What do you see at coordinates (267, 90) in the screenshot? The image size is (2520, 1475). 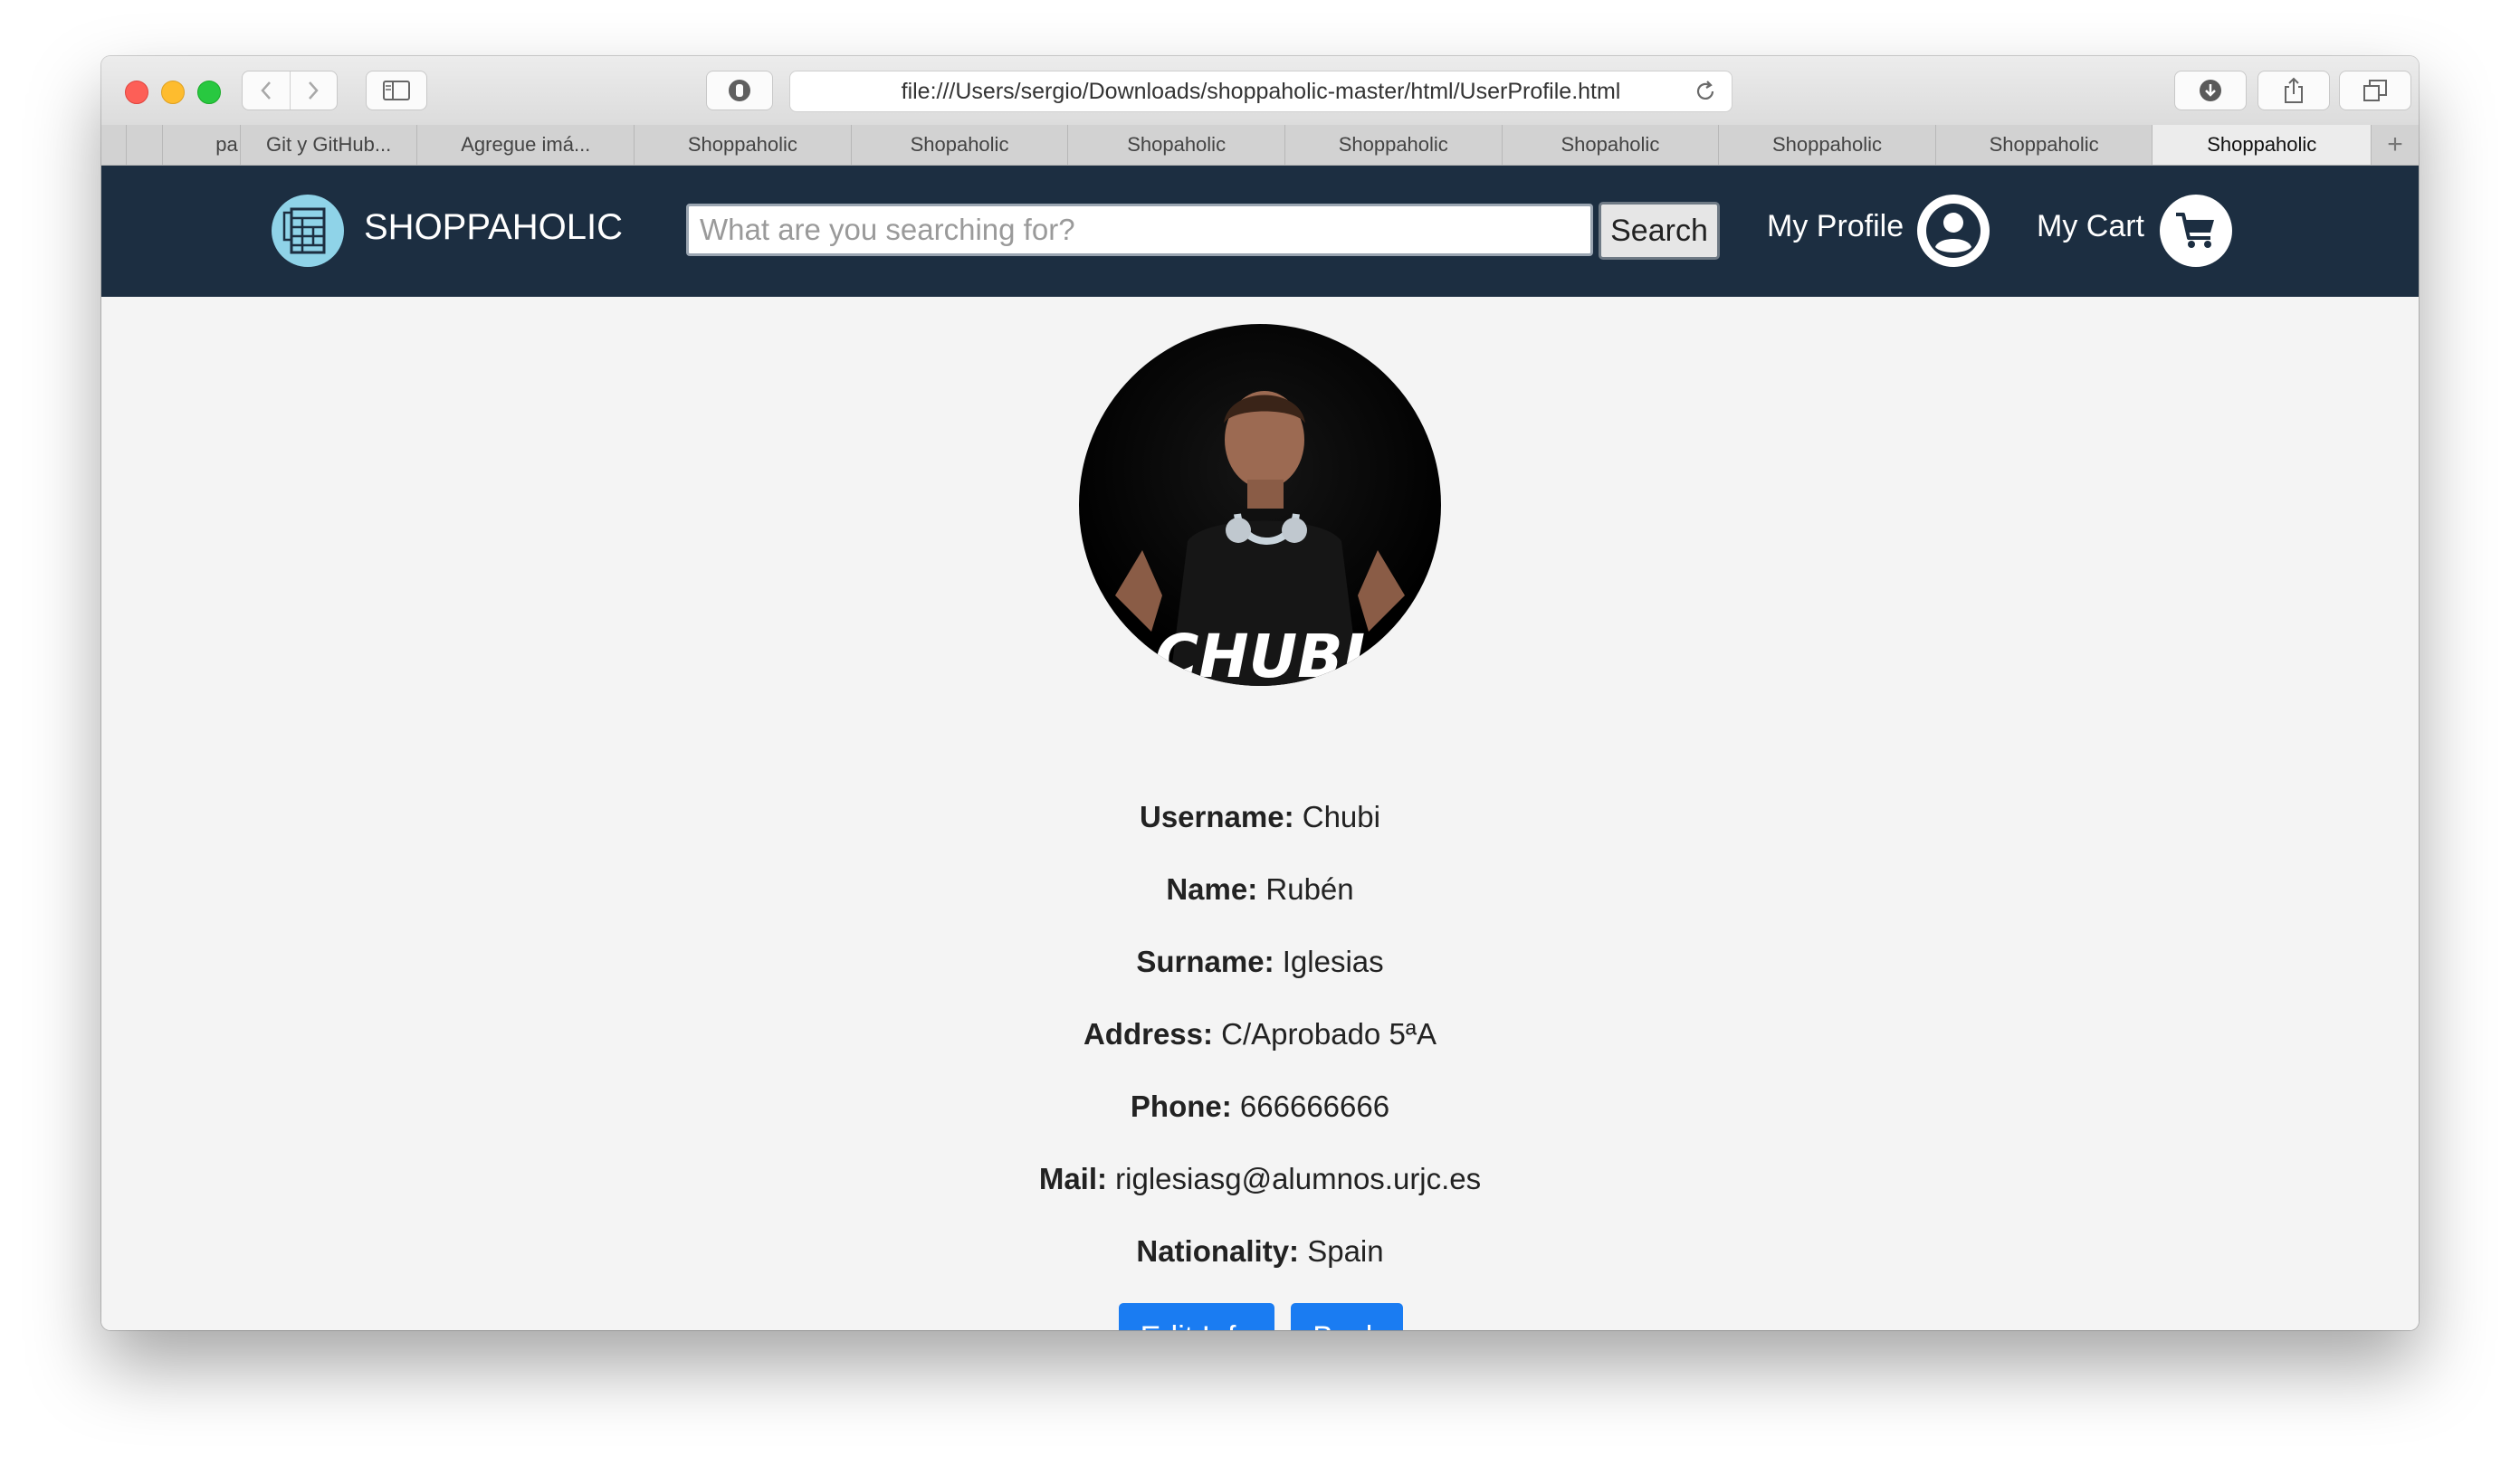 I see `back-arrow-icon` at bounding box center [267, 90].